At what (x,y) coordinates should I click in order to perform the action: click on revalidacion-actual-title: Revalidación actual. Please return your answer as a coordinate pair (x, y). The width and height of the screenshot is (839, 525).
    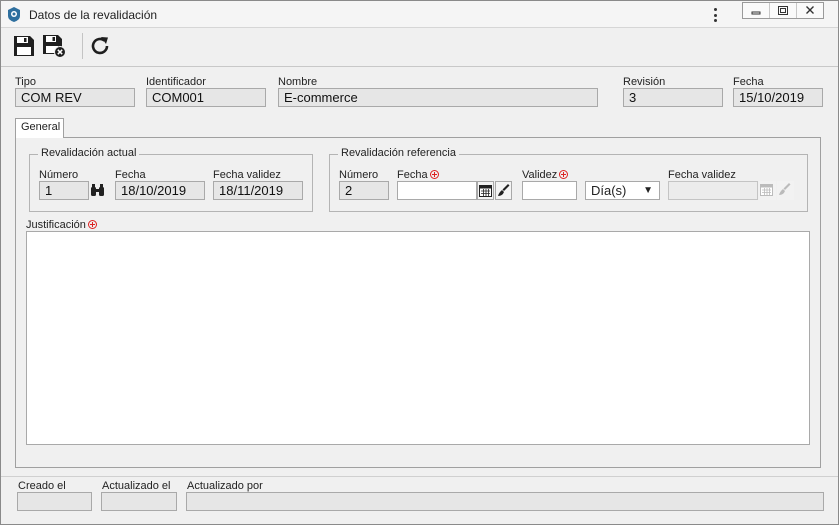
    Looking at the image, I should click on (89, 153).